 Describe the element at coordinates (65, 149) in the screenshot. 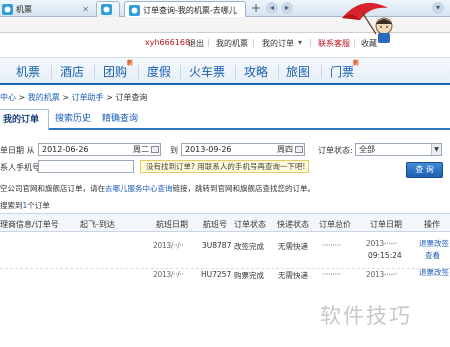

I see `date-from-value: 2012-06-26` at that location.